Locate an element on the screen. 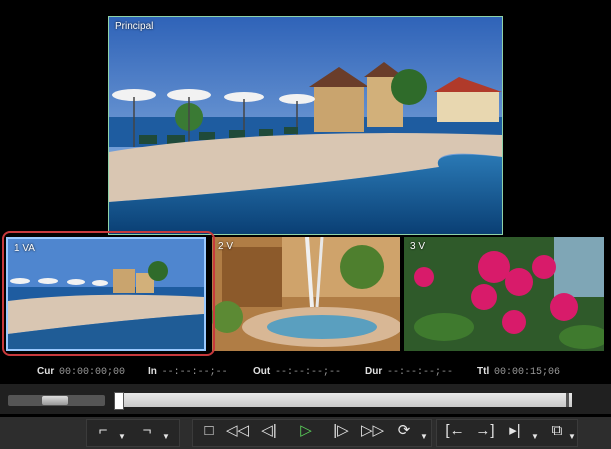  thumbnail-3-label: 3 V is located at coordinates (418, 246).